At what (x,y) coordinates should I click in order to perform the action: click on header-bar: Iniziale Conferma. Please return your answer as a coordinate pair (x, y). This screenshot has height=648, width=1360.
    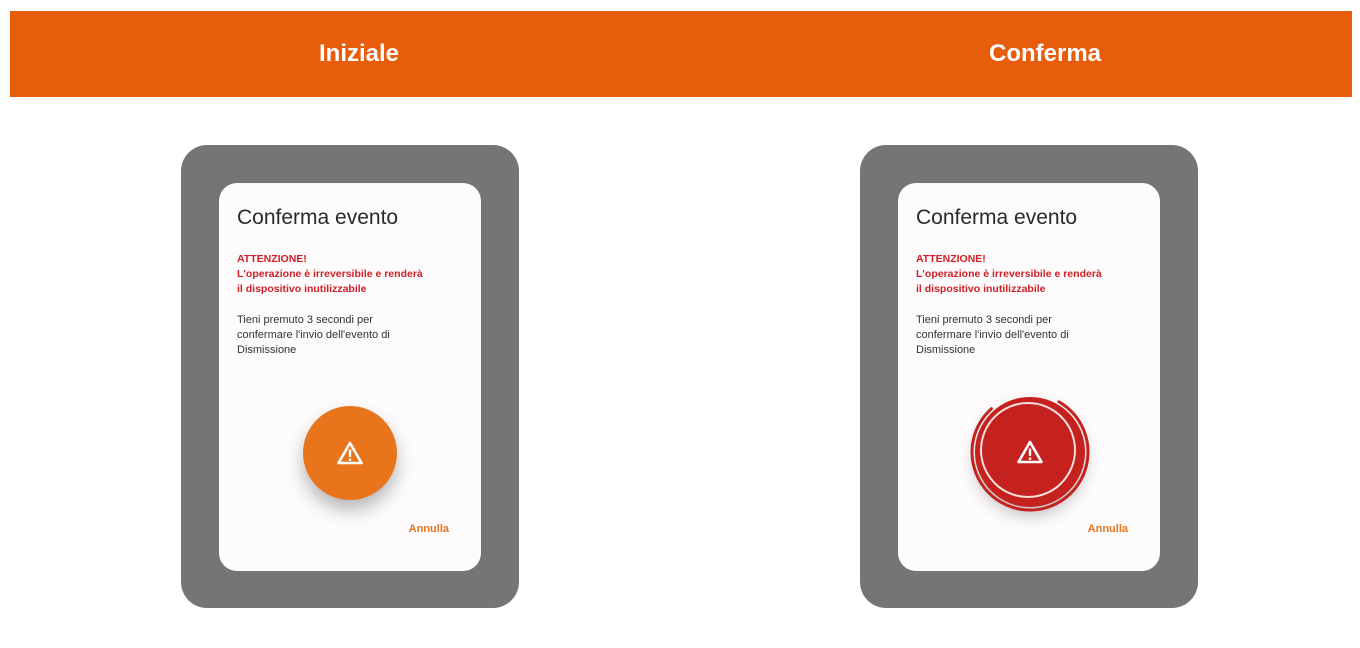
    Looking at the image, I should click on (681, 54).